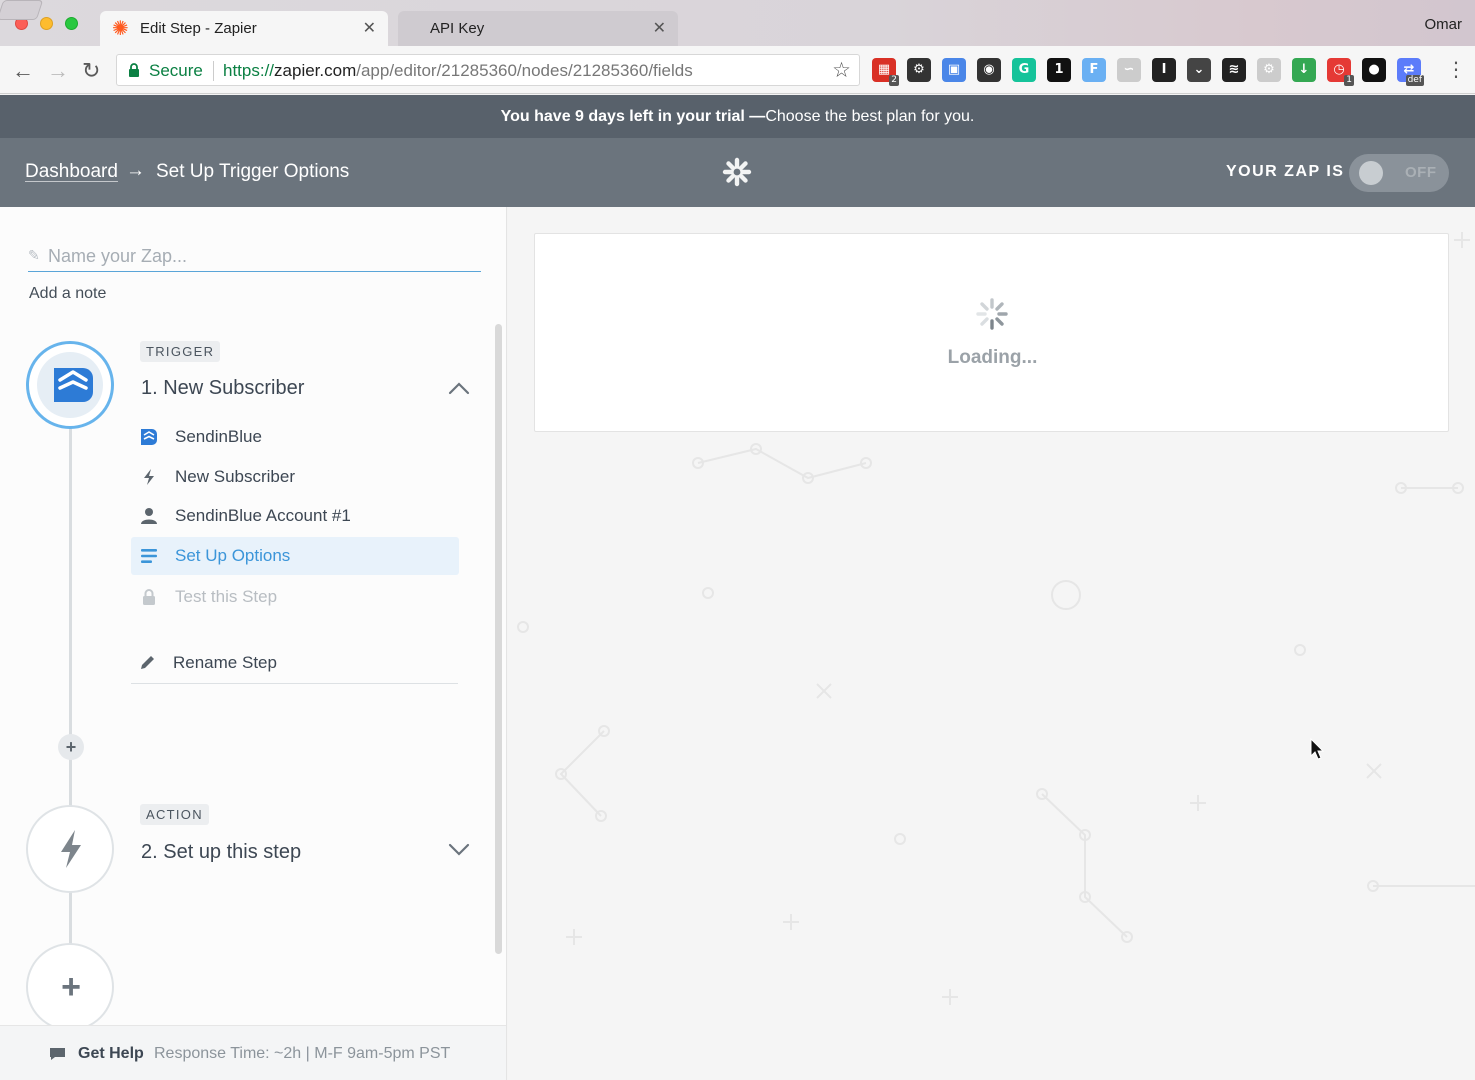 This screenshot has height=1080, width=1475. What do you see at coordinates (1317, 749) in the screenshot?
I see `mouse-cursor-icon` at bounding box center [1317, 749].